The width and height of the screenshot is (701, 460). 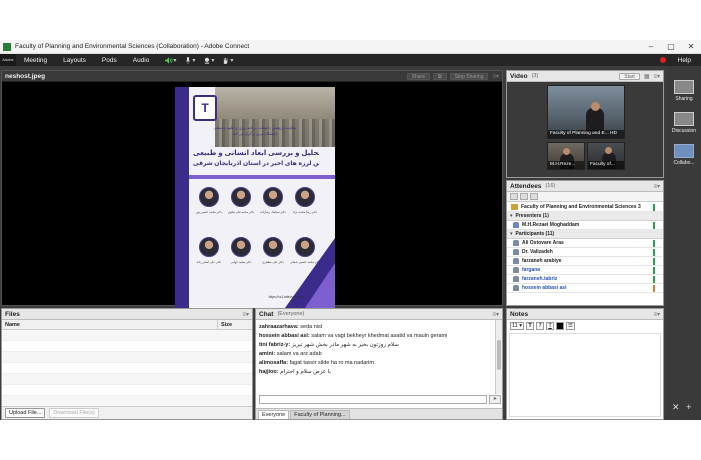 I want to click on video-tile-main: Faculty of Planning and E... HD, so click(x=586, y=112).